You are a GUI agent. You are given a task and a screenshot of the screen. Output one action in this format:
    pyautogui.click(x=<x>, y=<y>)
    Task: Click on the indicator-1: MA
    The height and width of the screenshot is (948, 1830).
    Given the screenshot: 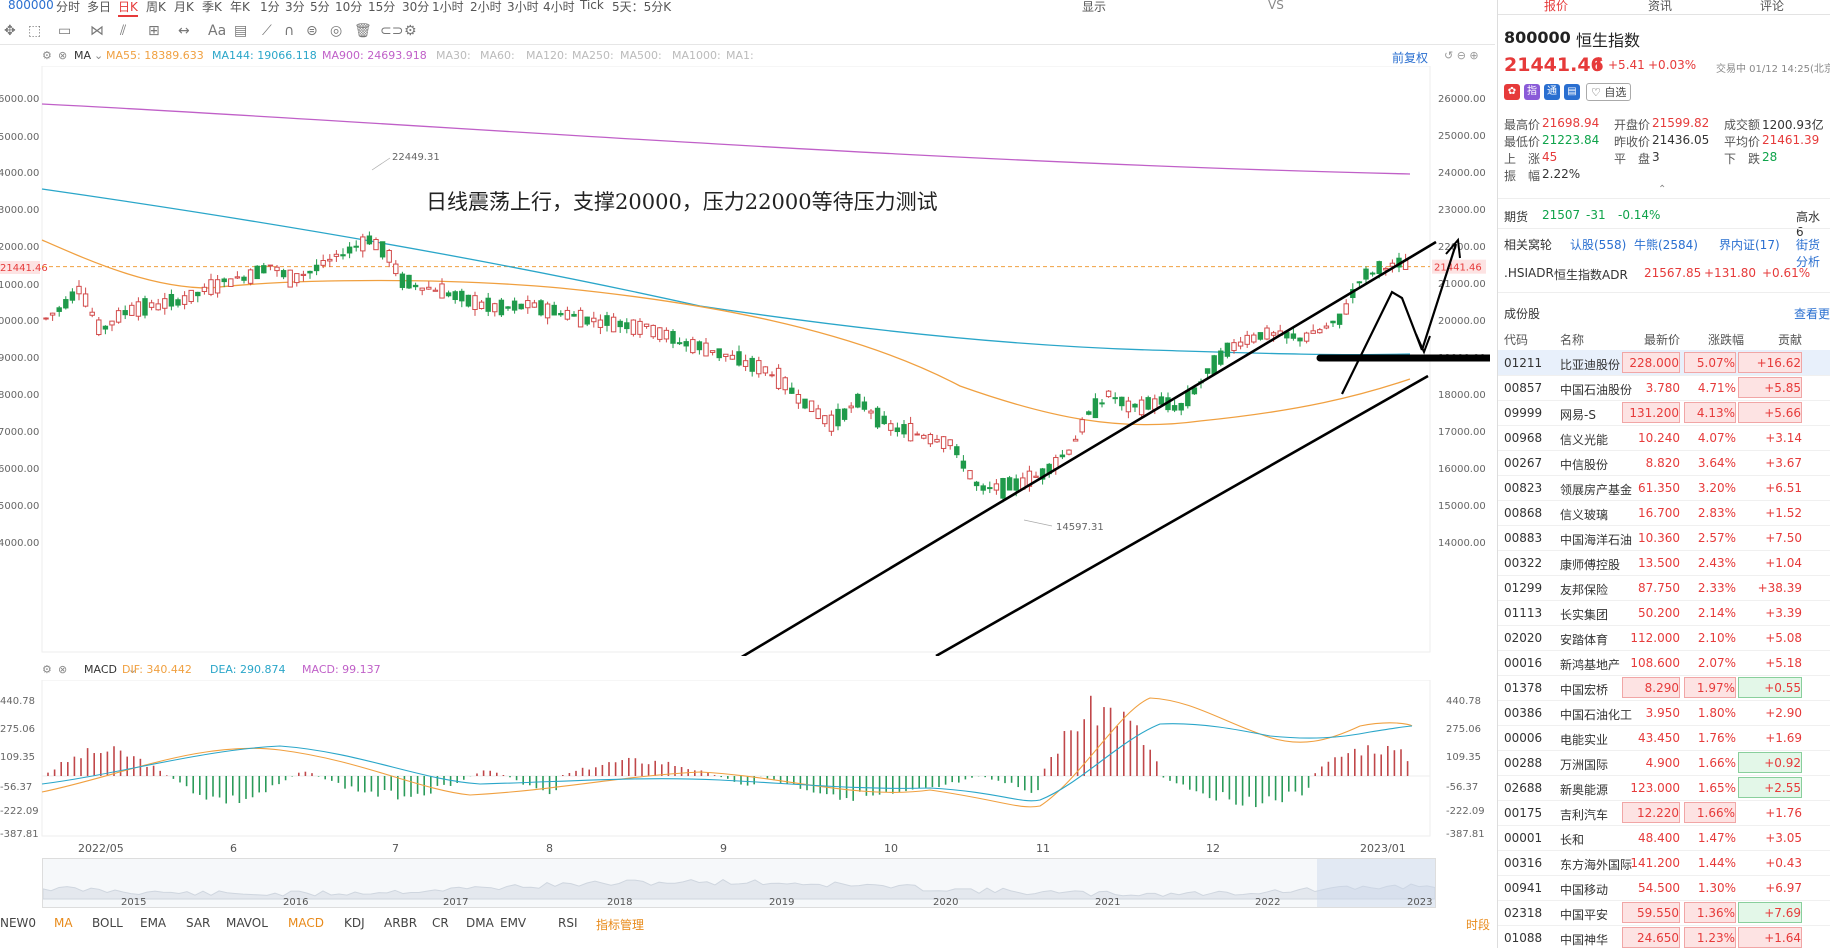 What is the action you would take?
    pyautogui.click(x=63, y=923)
    